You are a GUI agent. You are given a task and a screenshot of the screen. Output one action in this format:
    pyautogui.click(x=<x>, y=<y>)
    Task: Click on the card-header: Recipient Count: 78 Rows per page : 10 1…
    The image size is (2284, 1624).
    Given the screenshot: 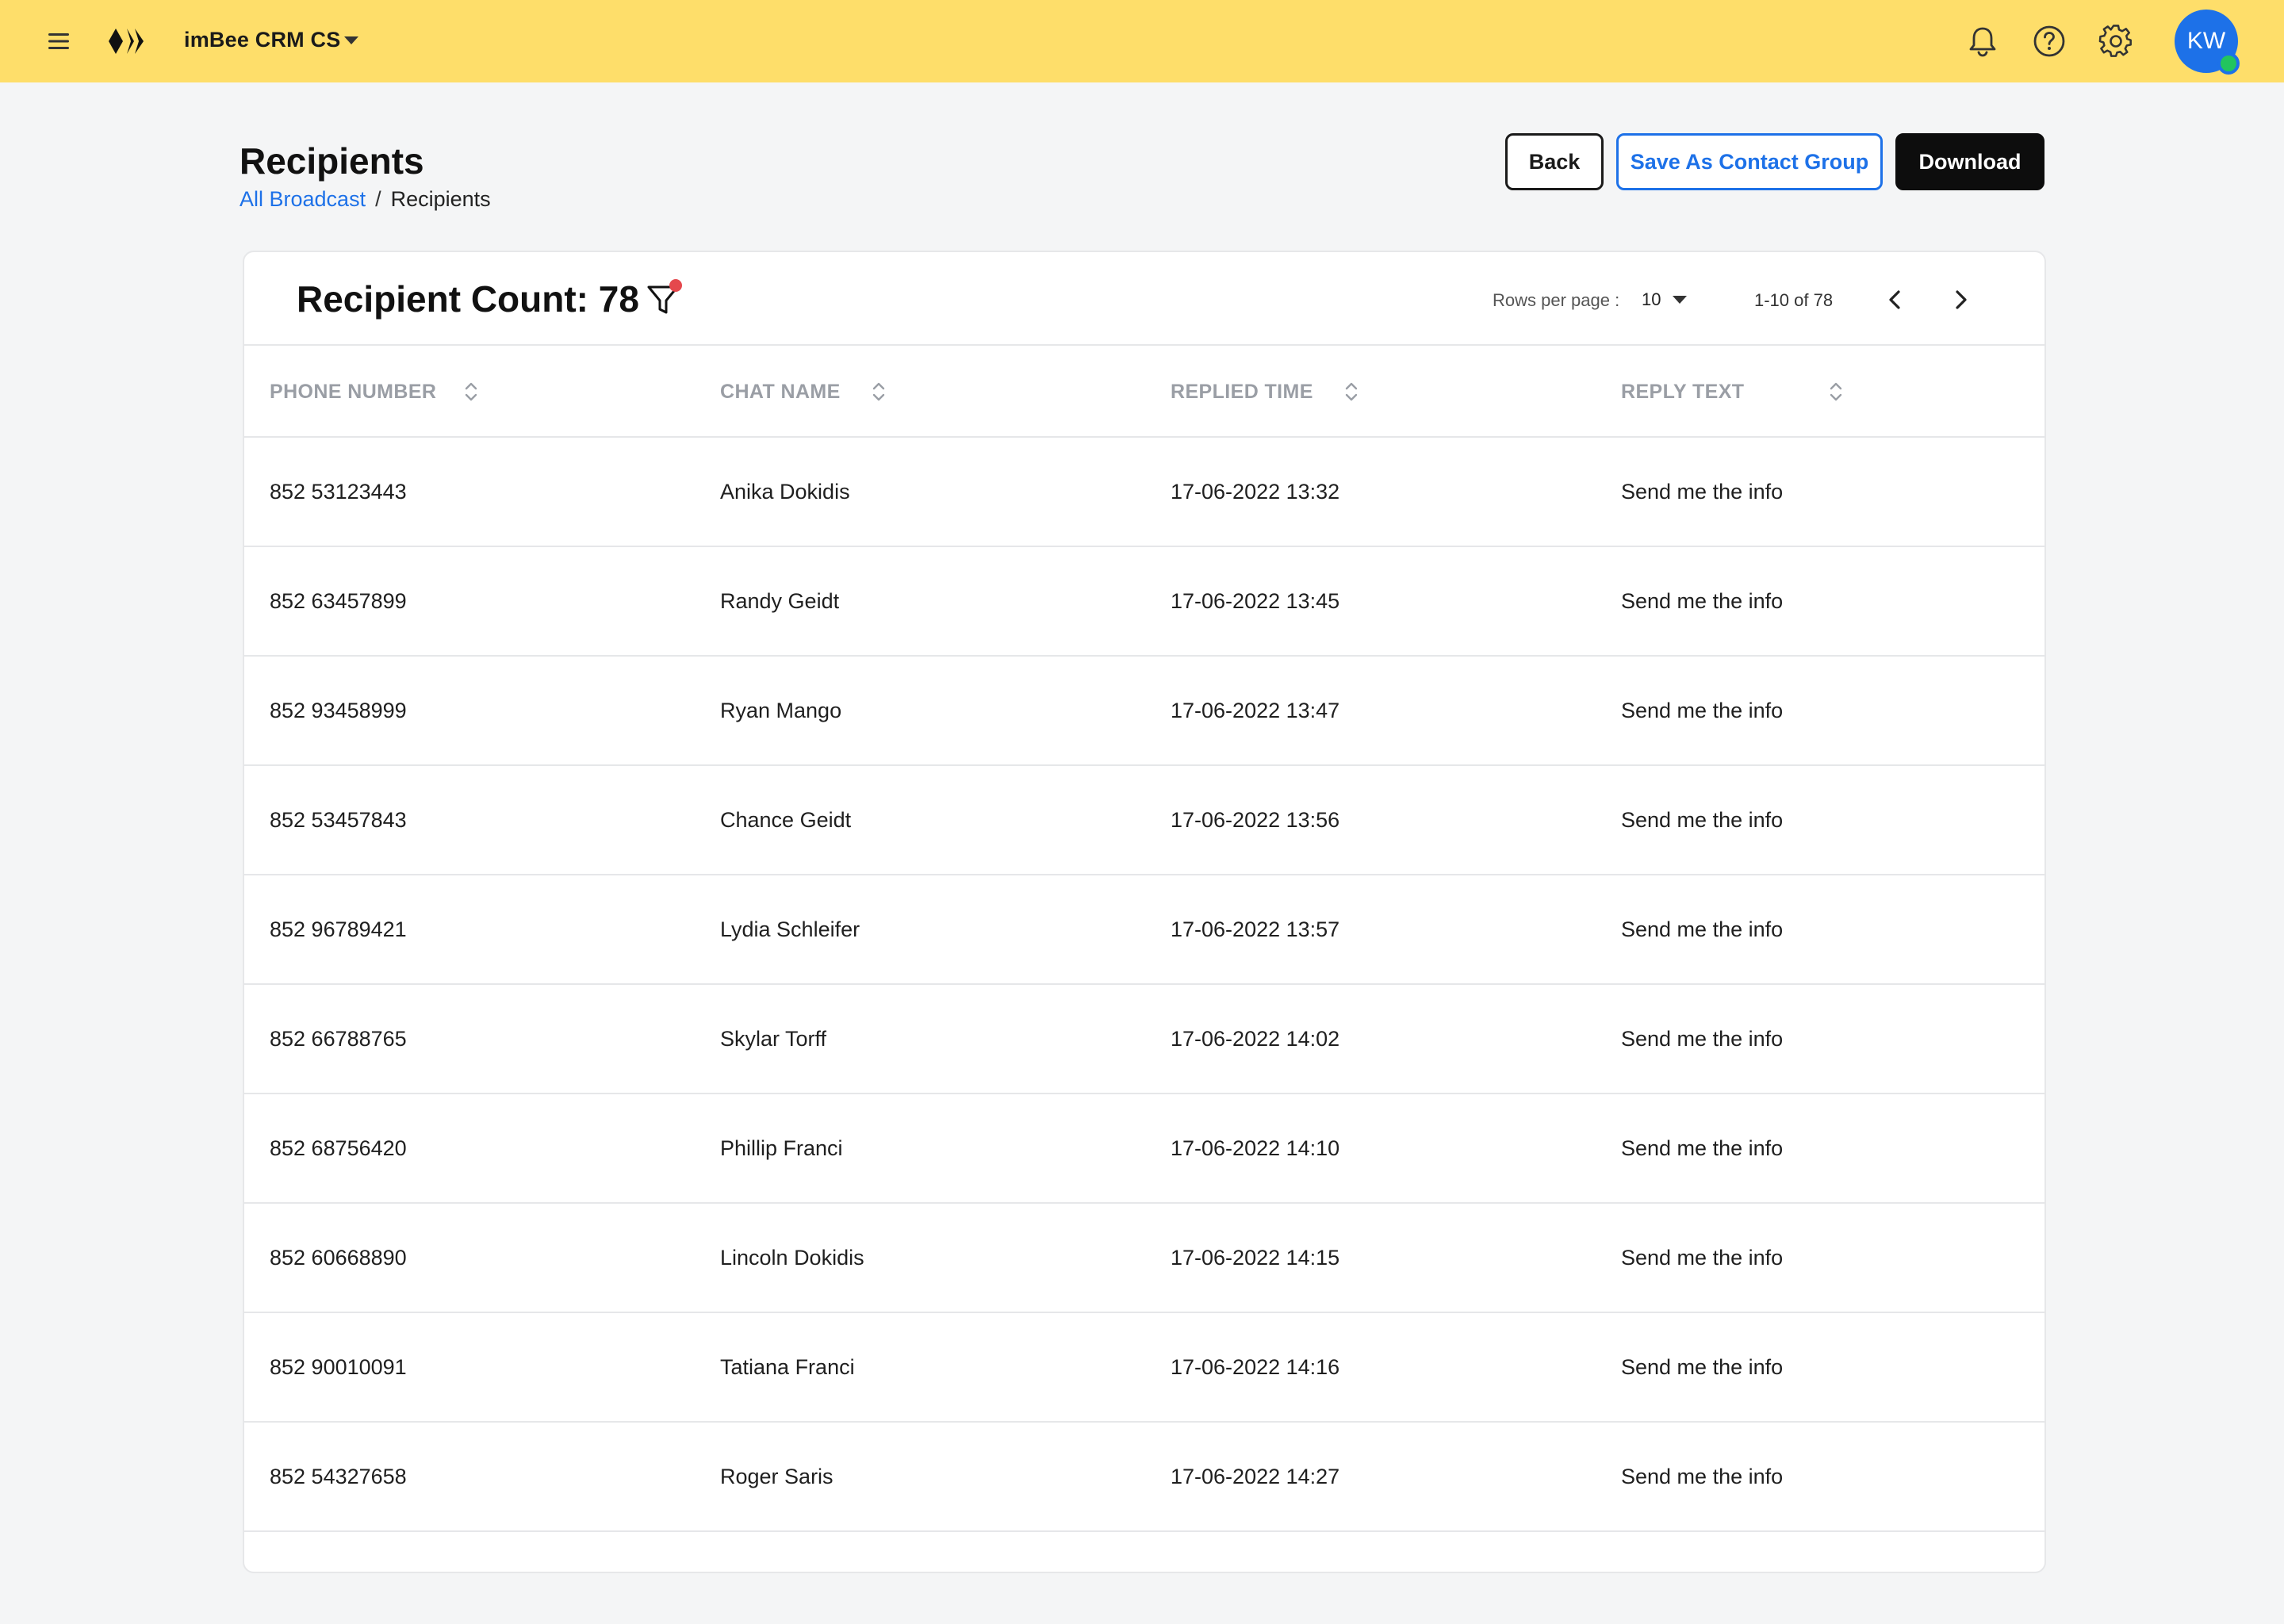 What is the action you would take?
    pyautogui.click(x=1144, y=299)
    